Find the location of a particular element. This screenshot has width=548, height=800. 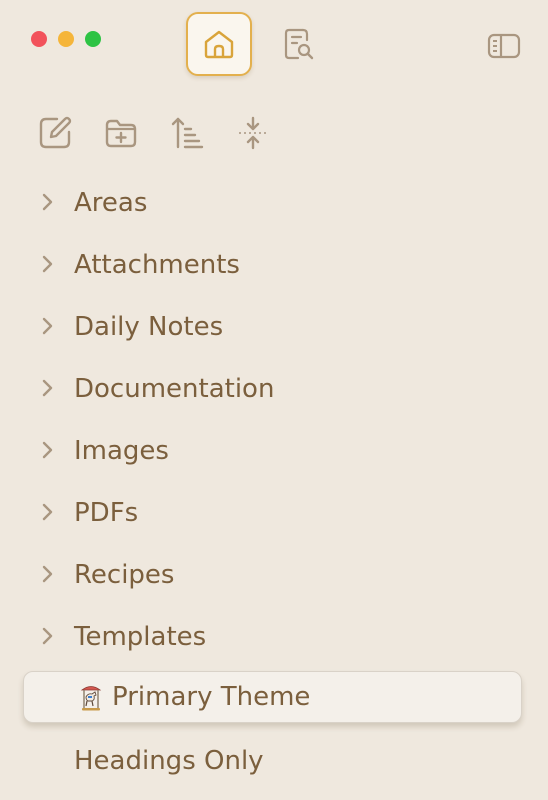

collapse-all-button is located at coordinates (253, 133).